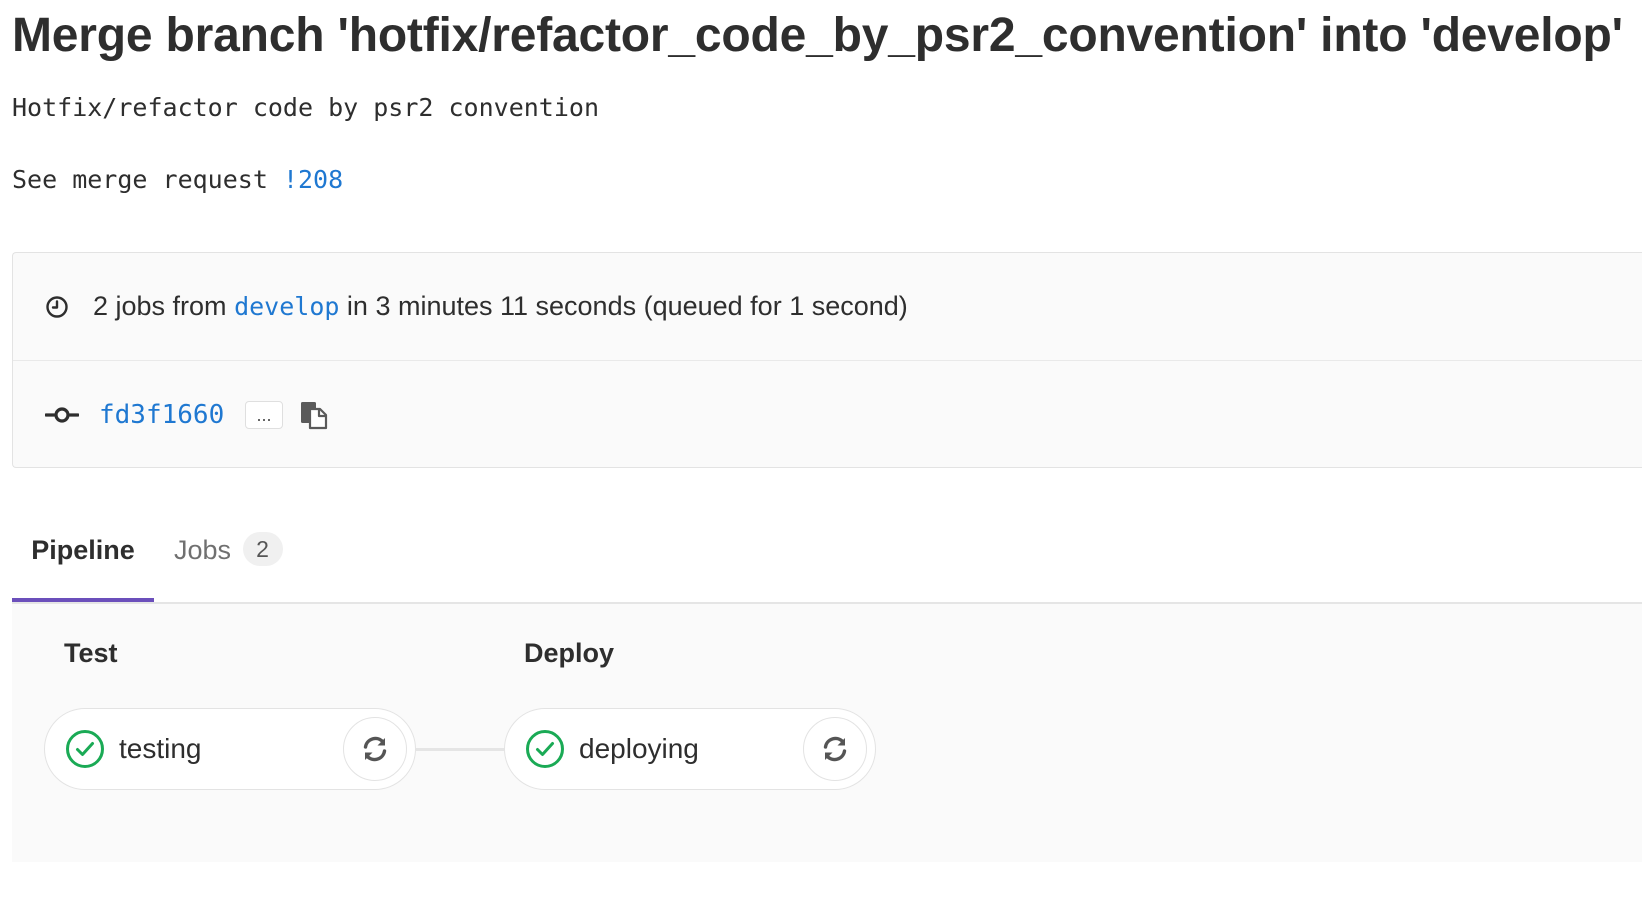  I want to click on merge-request-prefix: See merge request, so click(147, 179).